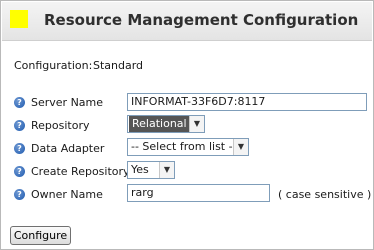  What do you see at coordinates (247, 102) in the screenshot?
I see `server-name-input: INFORMAT-33F6D7:8117` at bounding box center [247, 102].